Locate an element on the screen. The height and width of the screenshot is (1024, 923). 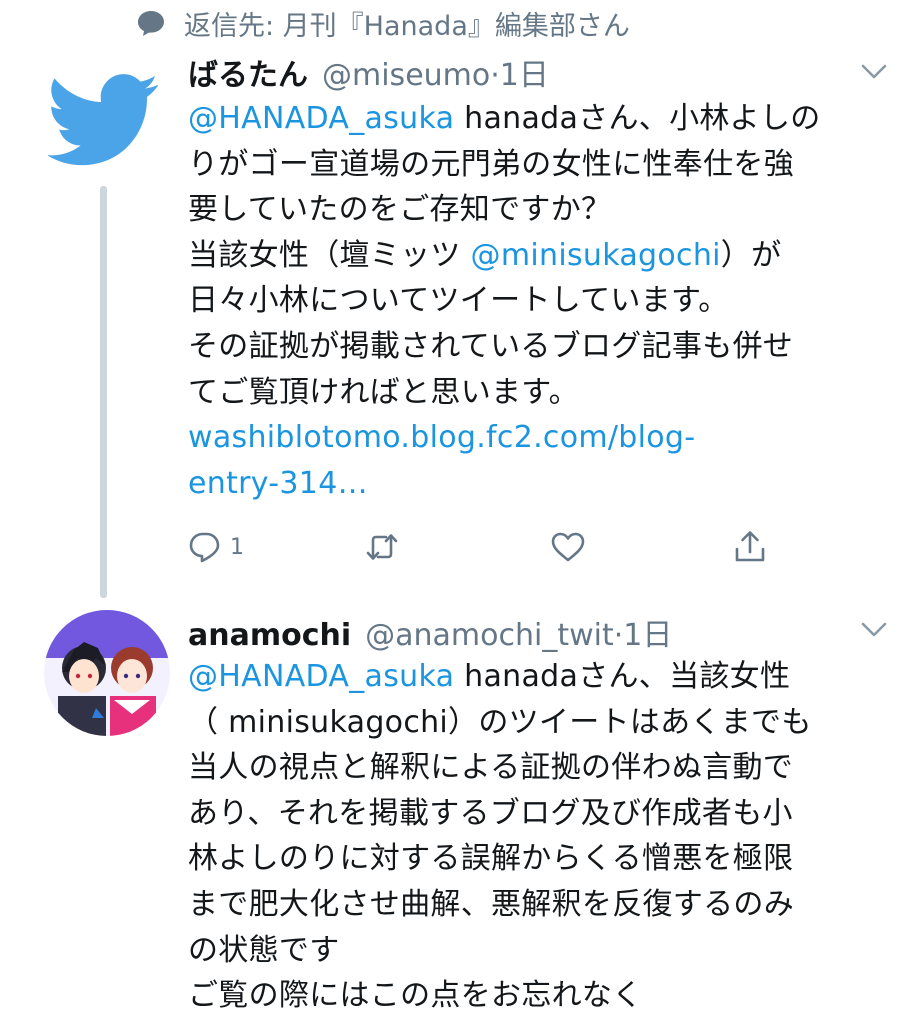
tweet-text-line: @HANADA_asuka hanadaさん、小林よしの is located at coordinates (533, 119).